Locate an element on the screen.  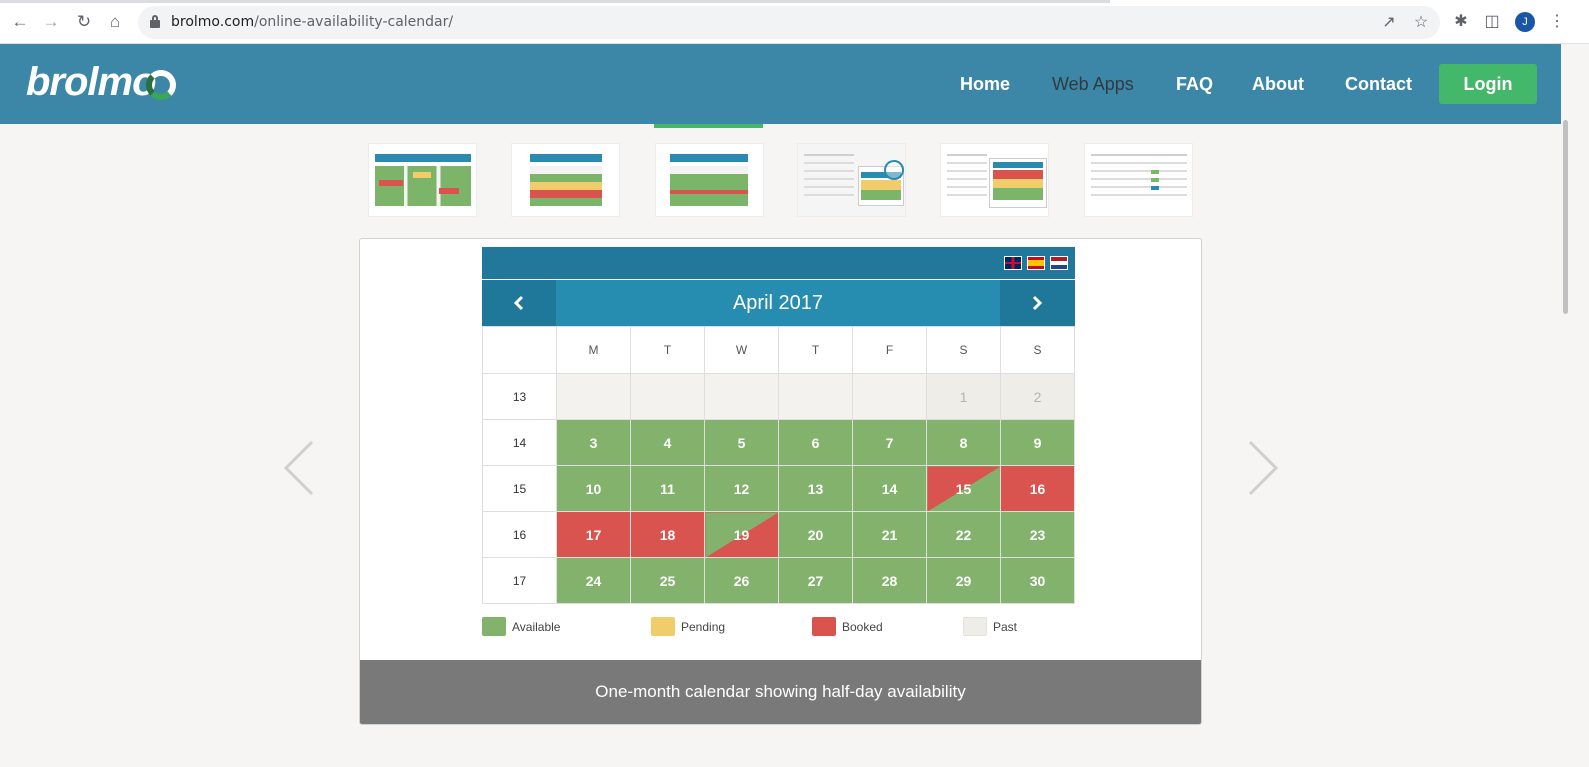
calendar-top-bar is located at coordinates (778, 263).